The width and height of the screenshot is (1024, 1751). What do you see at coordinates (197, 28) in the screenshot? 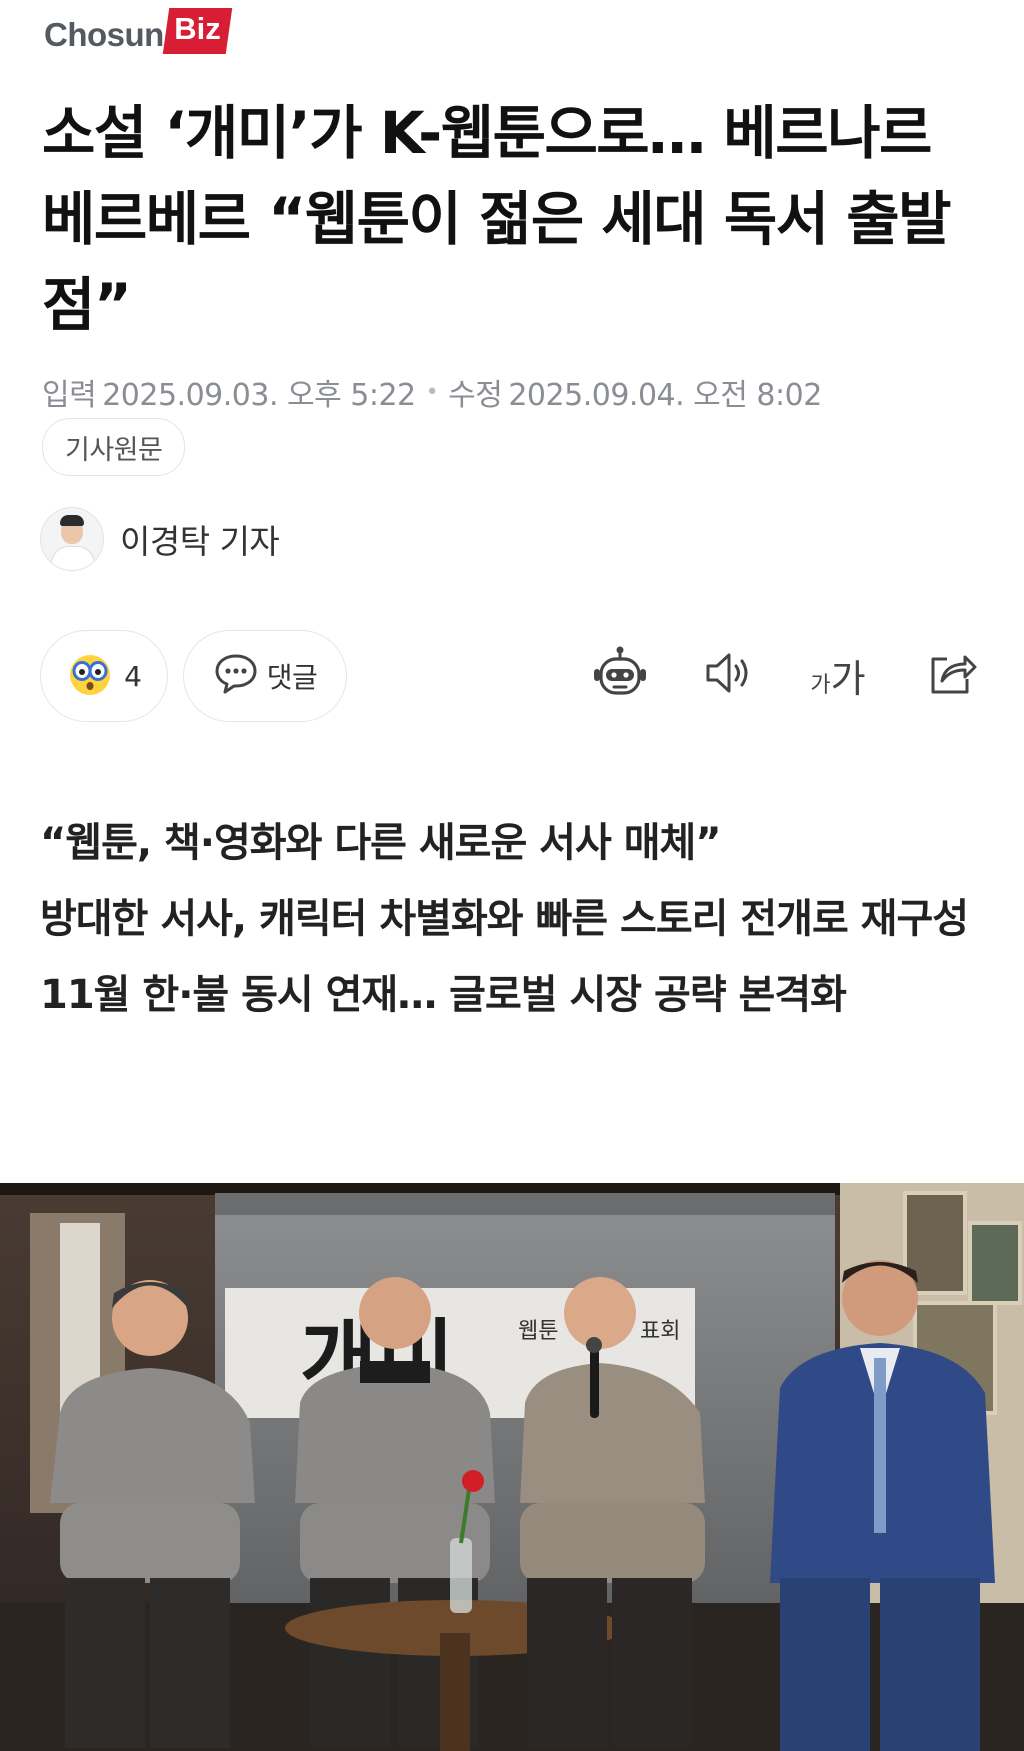
I see `logo-accent-text: Biz` at bounding box center [197, 28].